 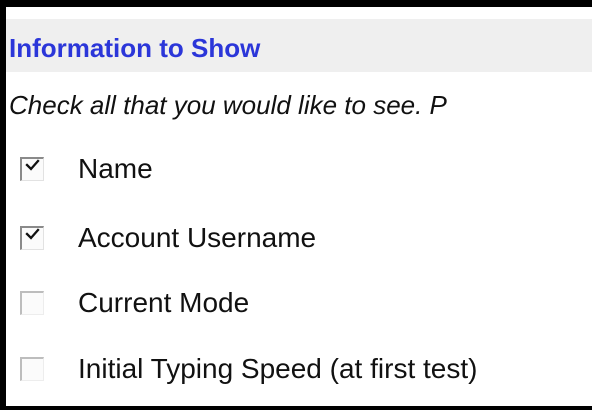 What do you see at coordinates (278, 368) in the screenshot?
I see `option-label-initial-typing-speed: Initial Typing Speed (at first test)` at bounding box center [278, 368].